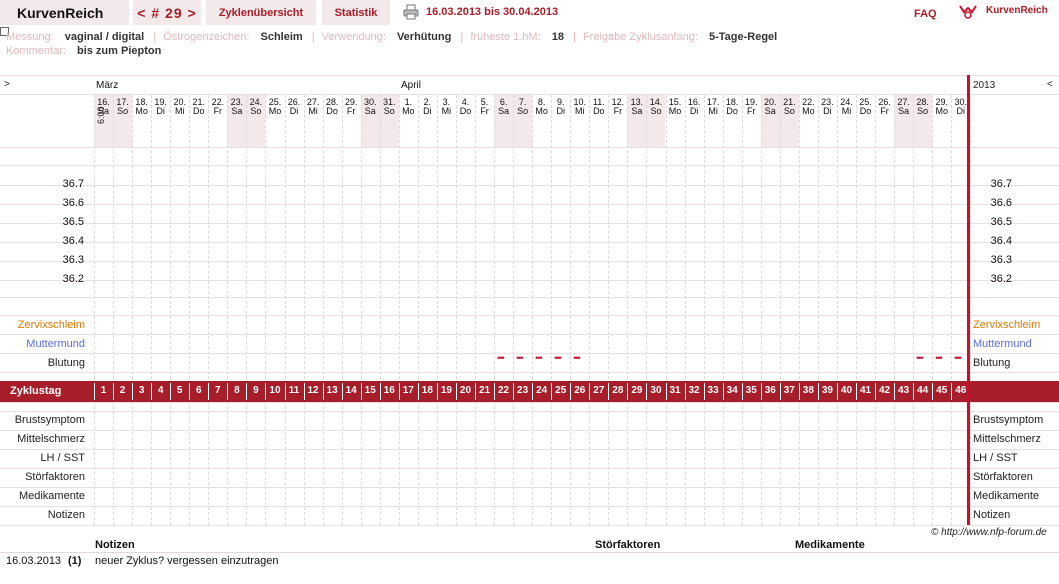 The height and width of the screenshot is (584, 1059). I want to click on cycle-day-number: 11, so click(294, 390).